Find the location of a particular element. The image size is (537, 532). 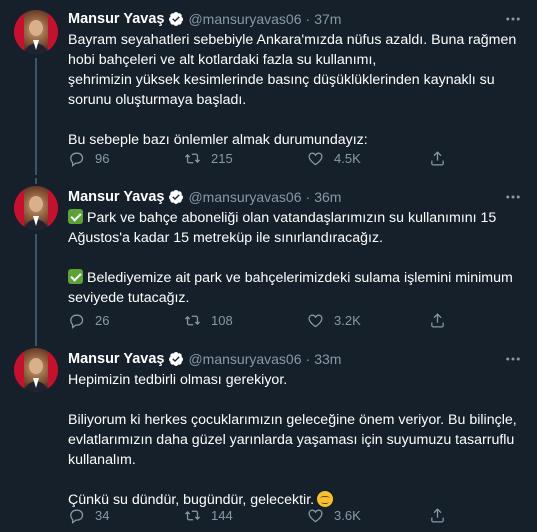

reply-button: 96 is located at coordinates (88, 158).